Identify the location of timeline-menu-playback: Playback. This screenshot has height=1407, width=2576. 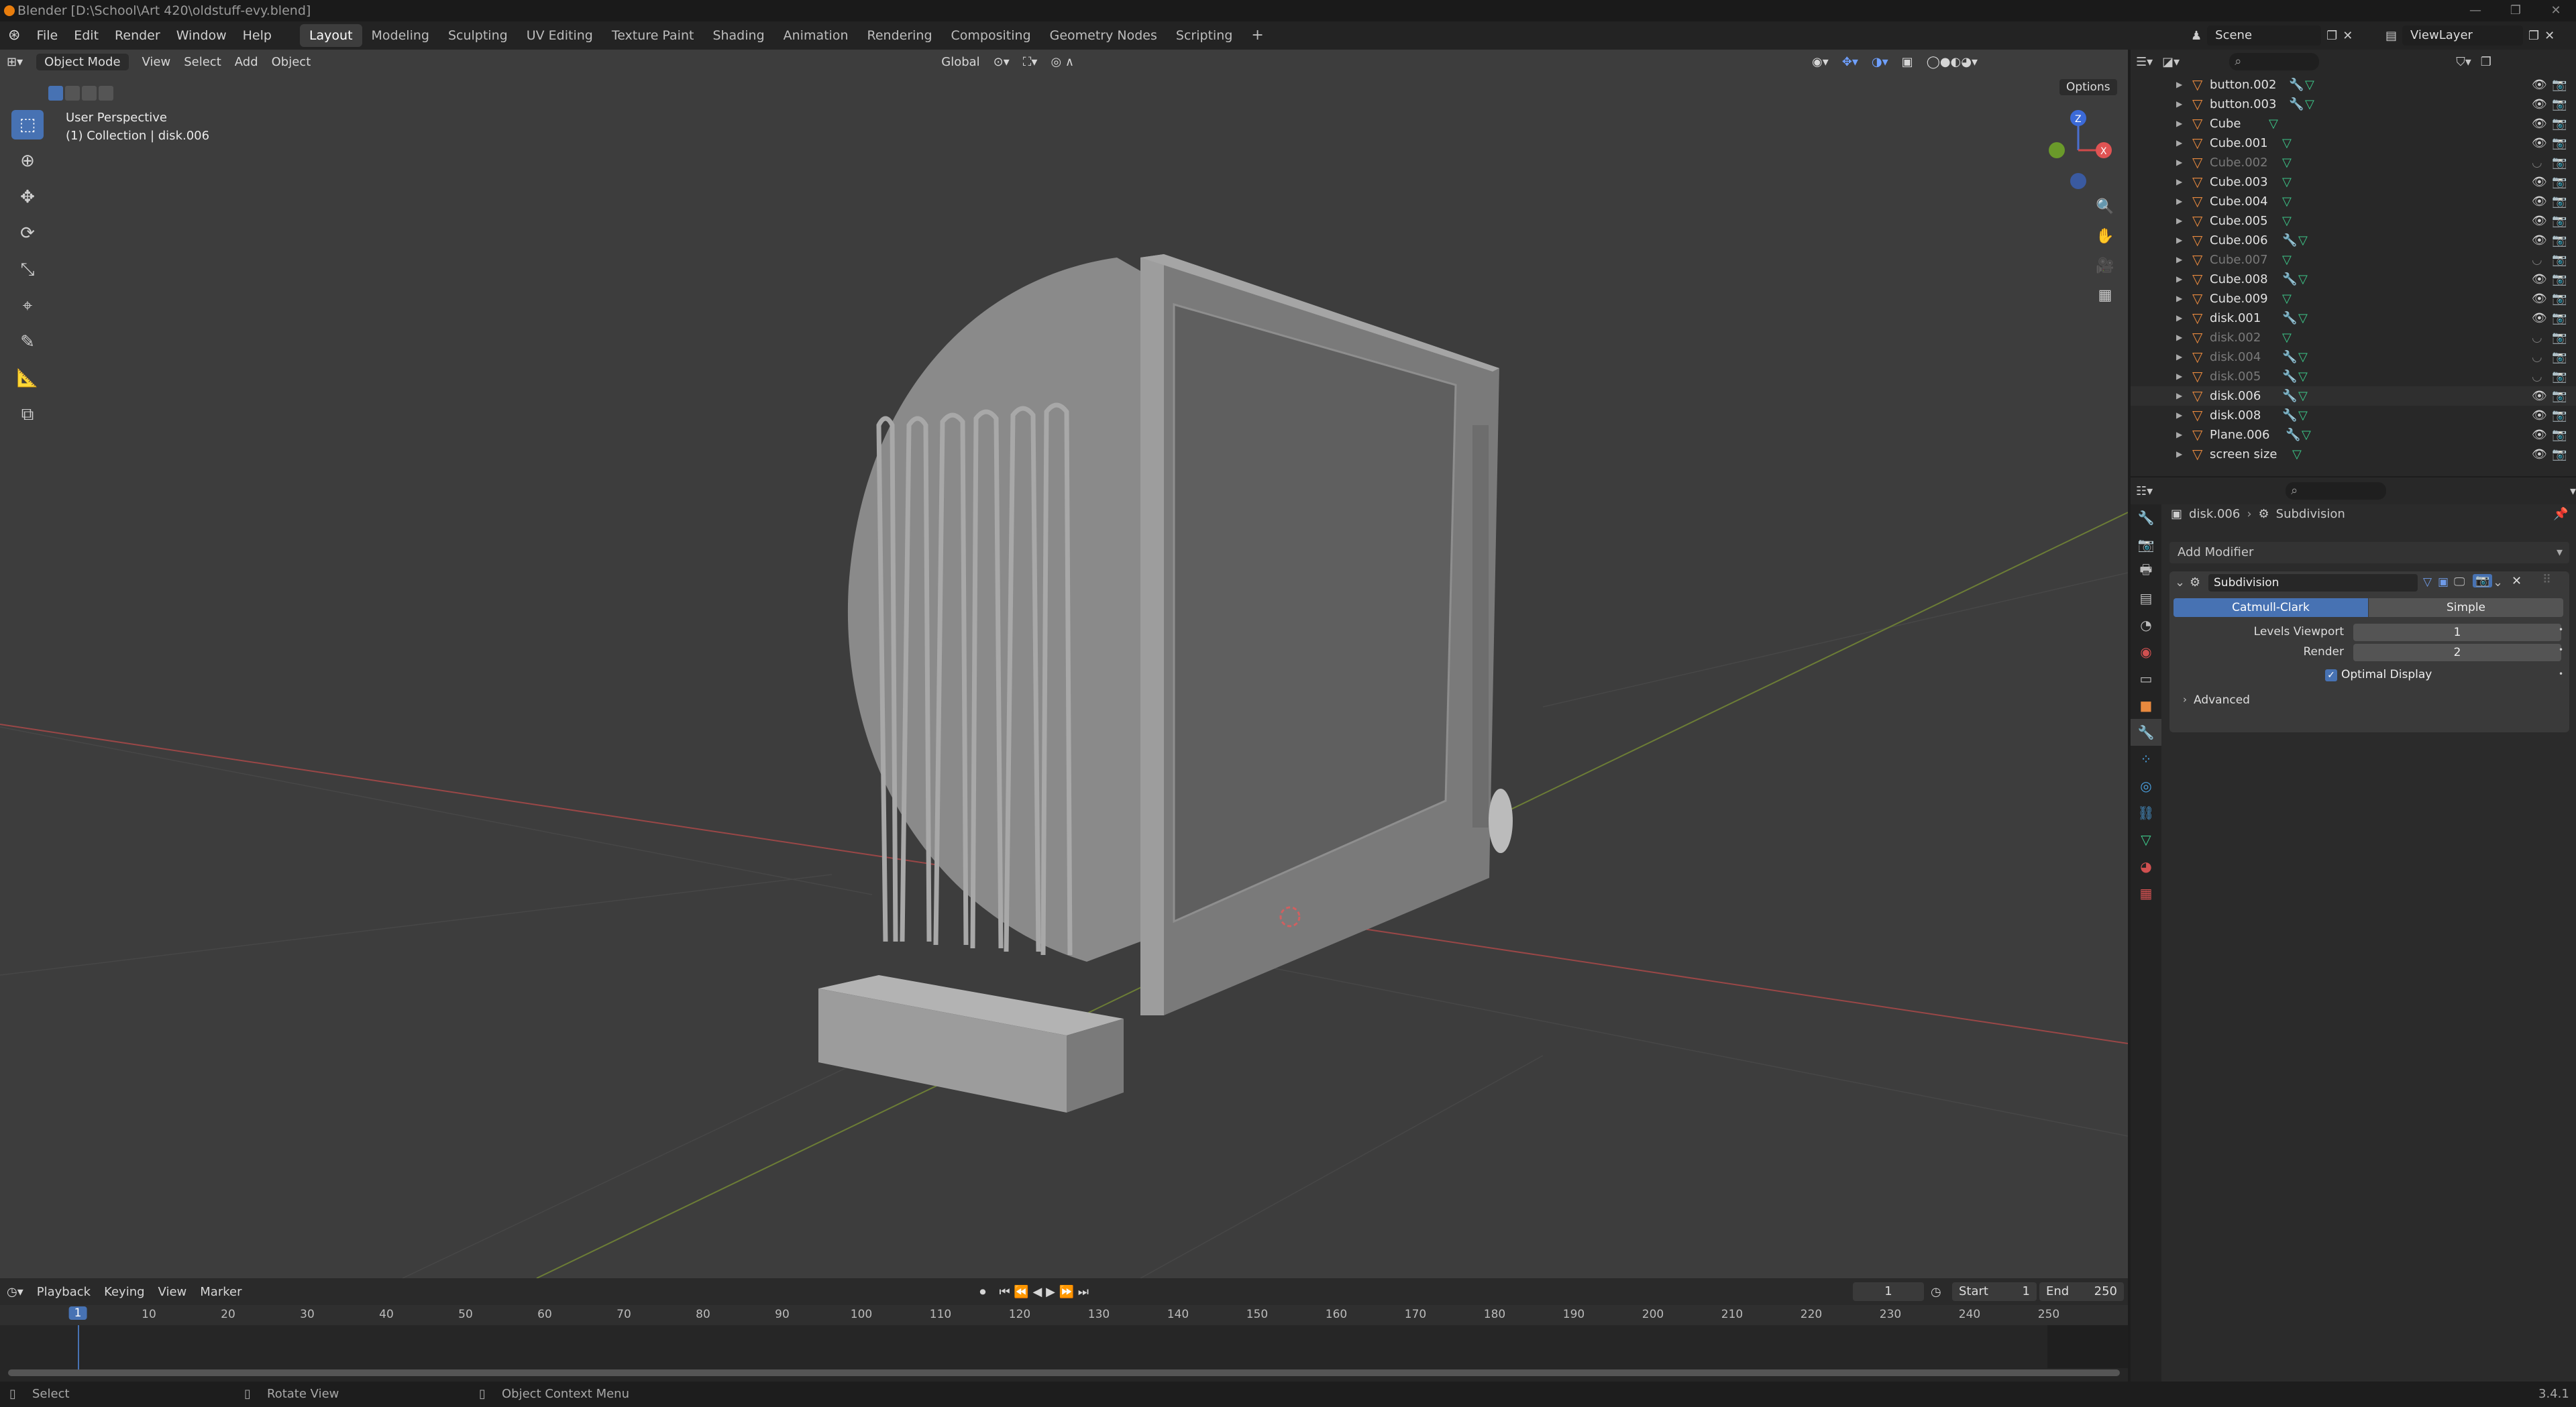
(63, 1292).